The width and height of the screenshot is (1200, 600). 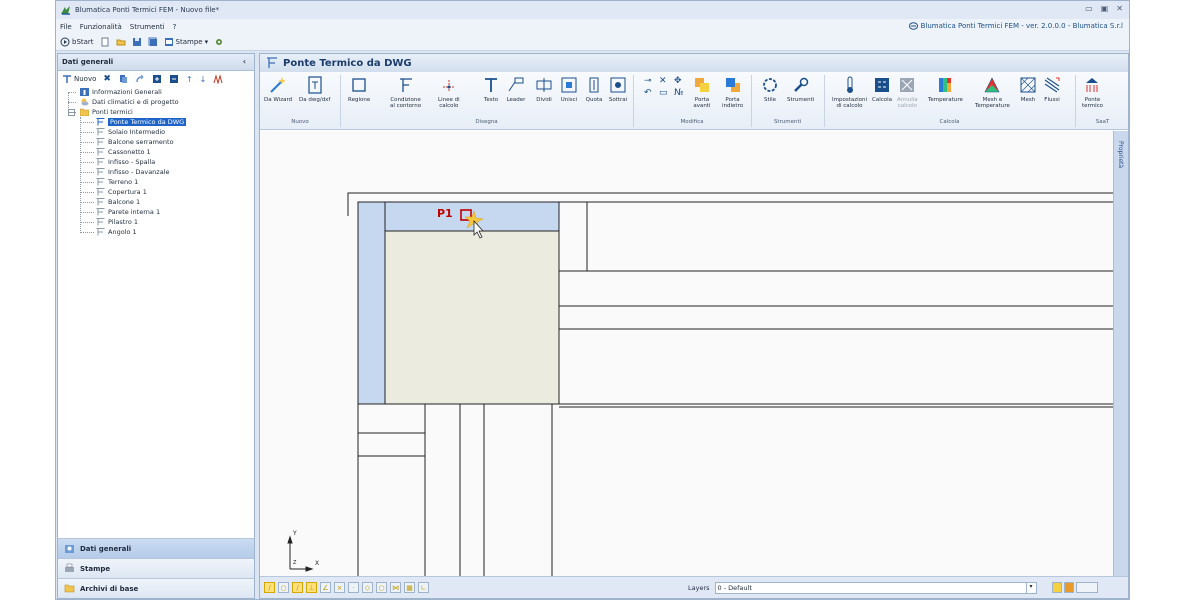 What do you see at coordinates (1089, 8) in the screenshot?
I see `minimize-icon: ▭` at bounding box center [1089, 8].